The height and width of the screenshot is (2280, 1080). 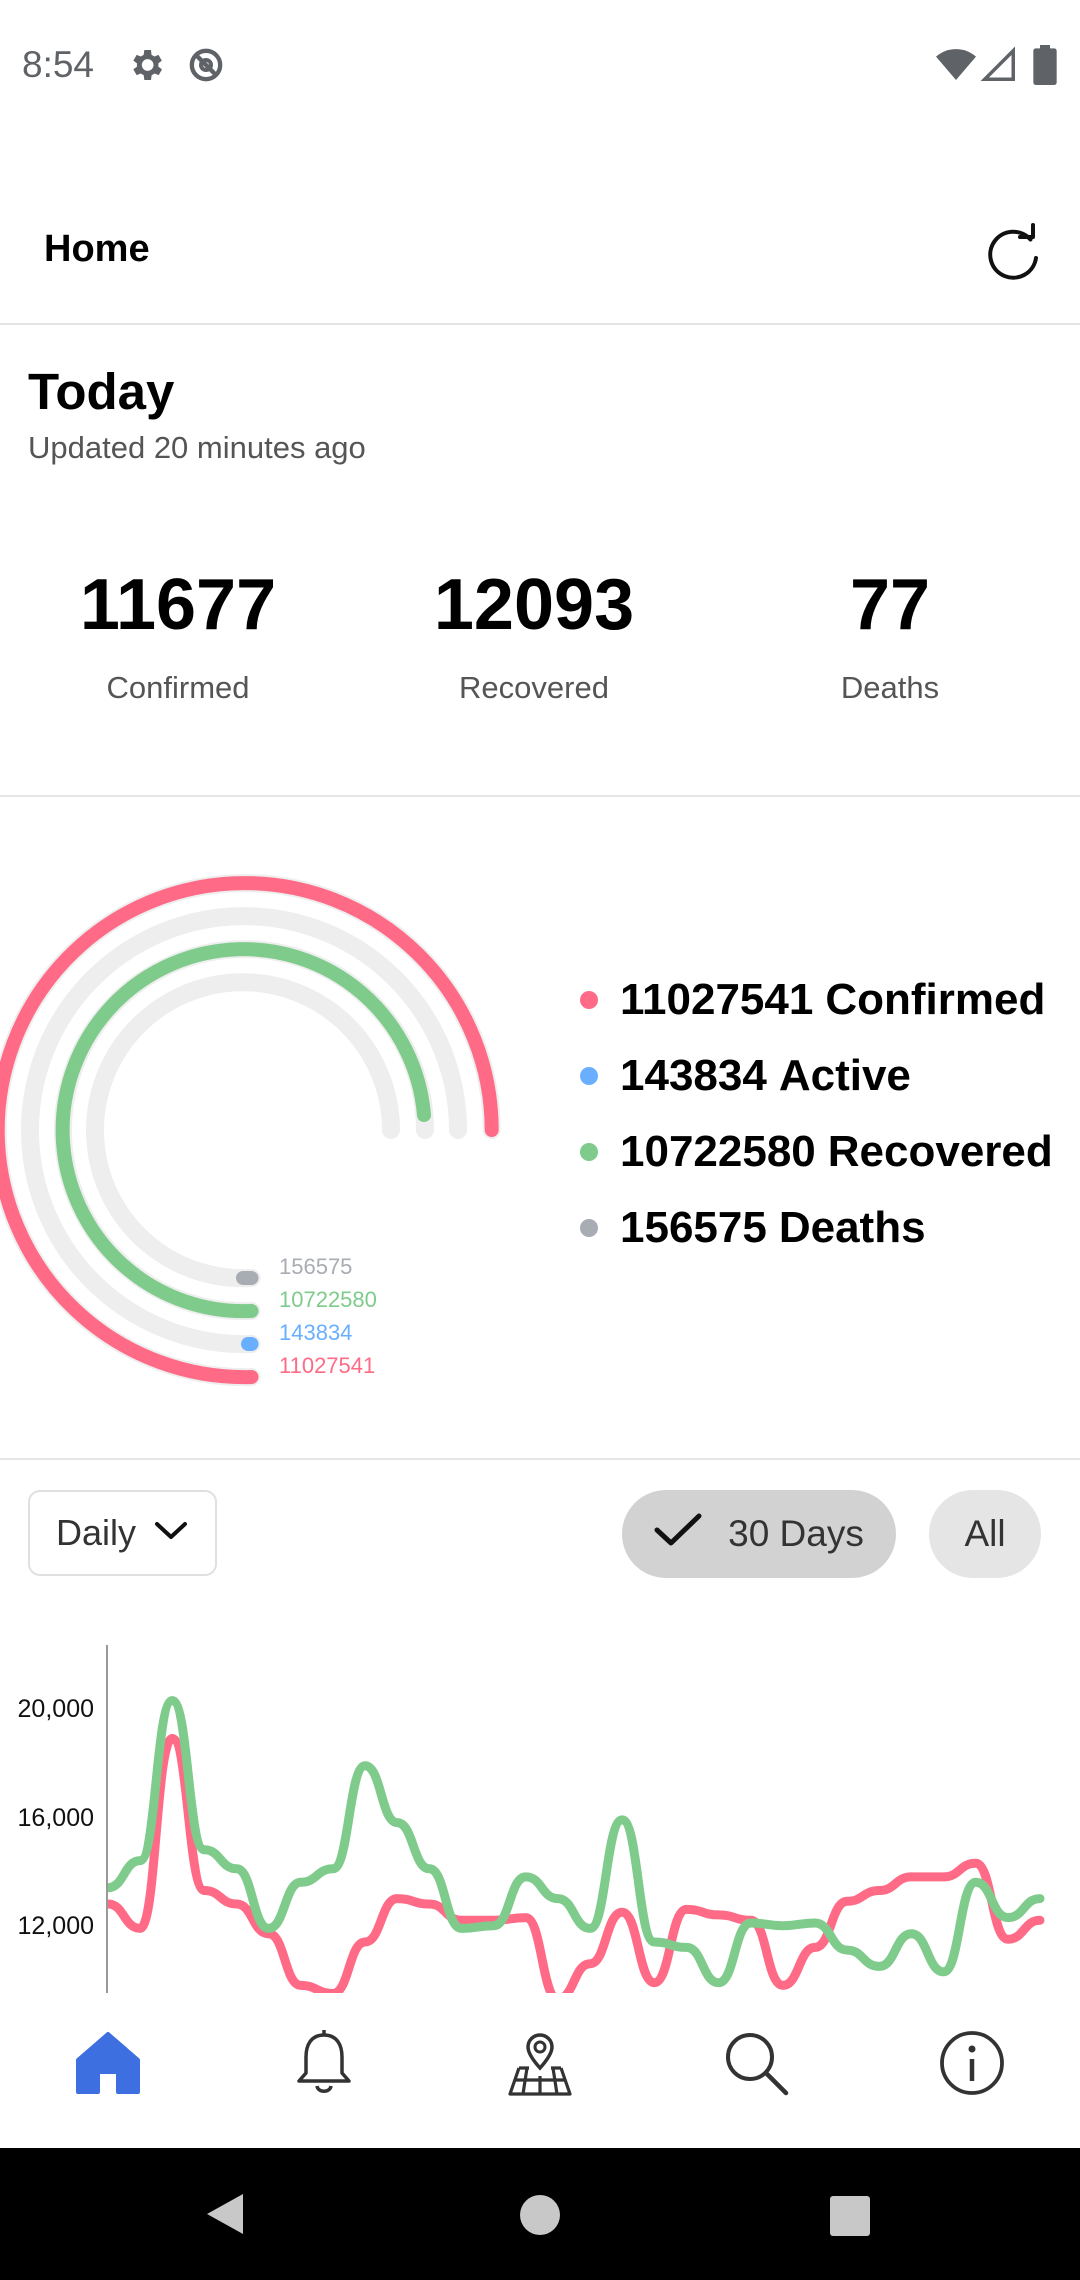 I want to click on square-icon, so click(x=850, y=2216).